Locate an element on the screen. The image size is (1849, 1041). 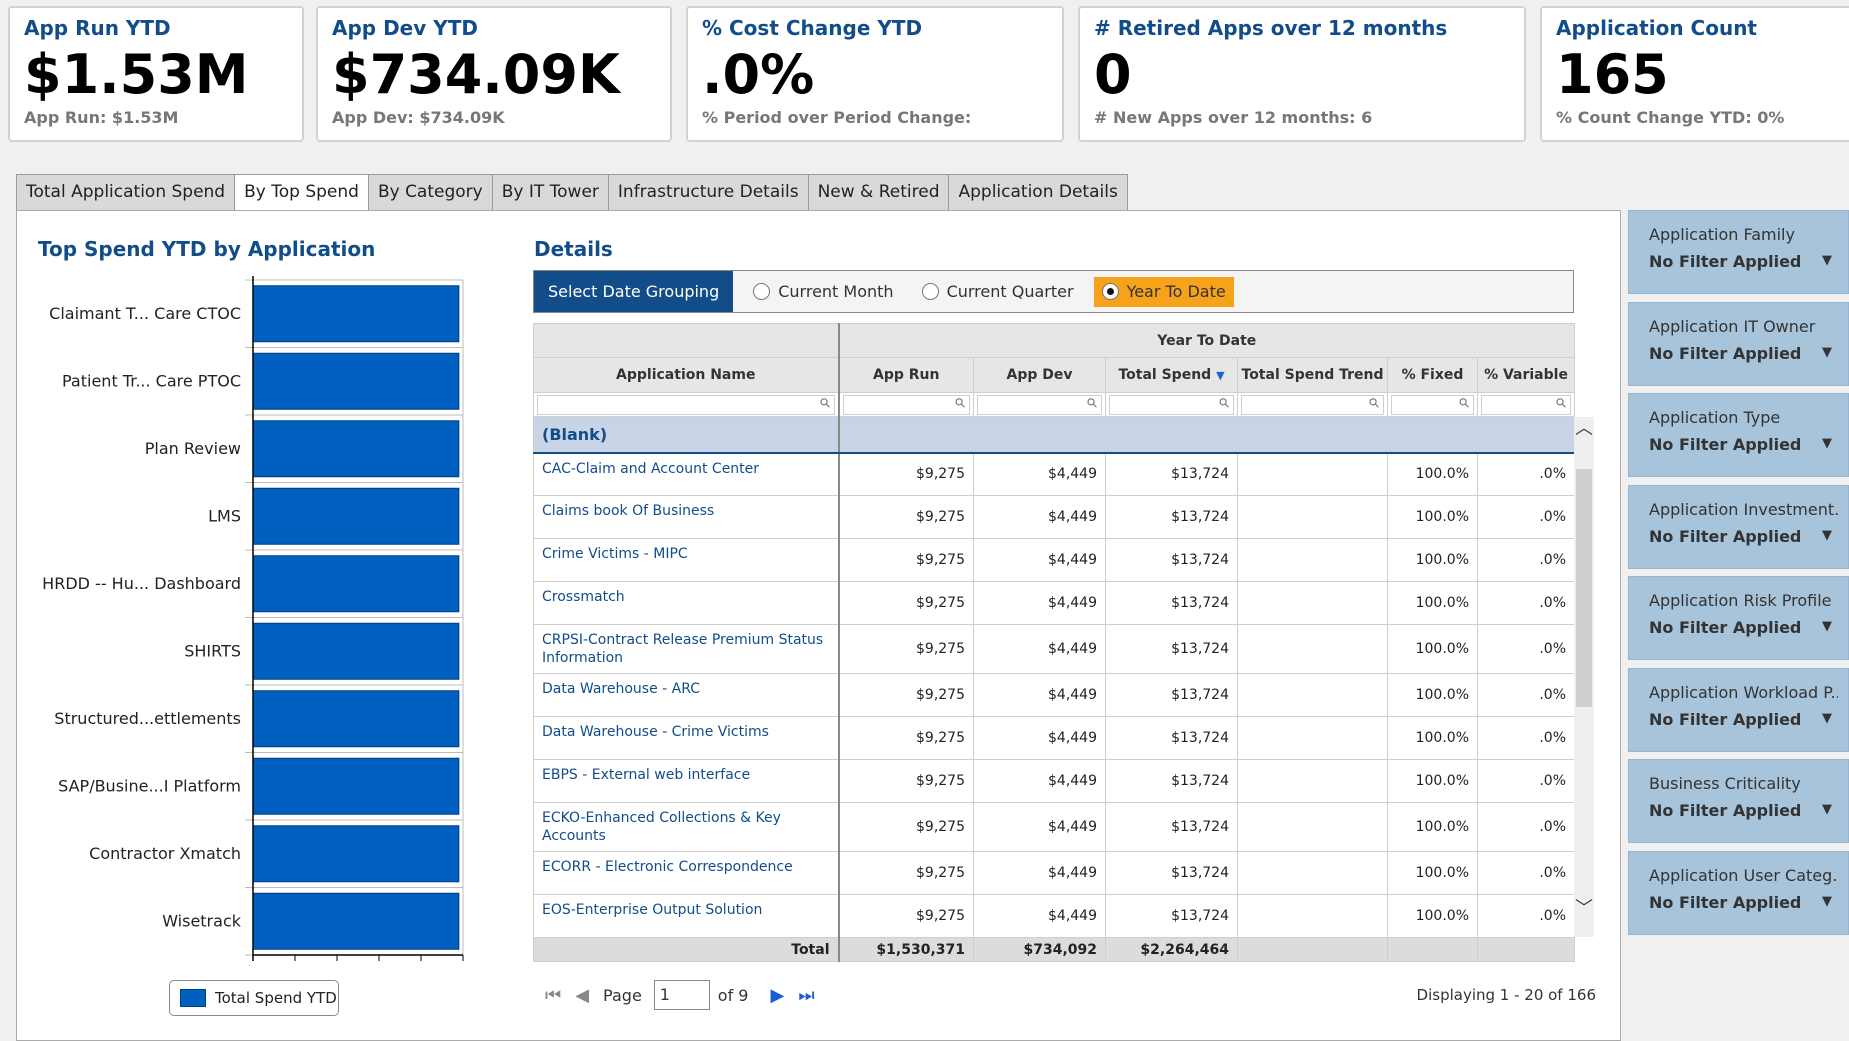
first-page-icon: ⏮ is located at coordinates (553, 995).